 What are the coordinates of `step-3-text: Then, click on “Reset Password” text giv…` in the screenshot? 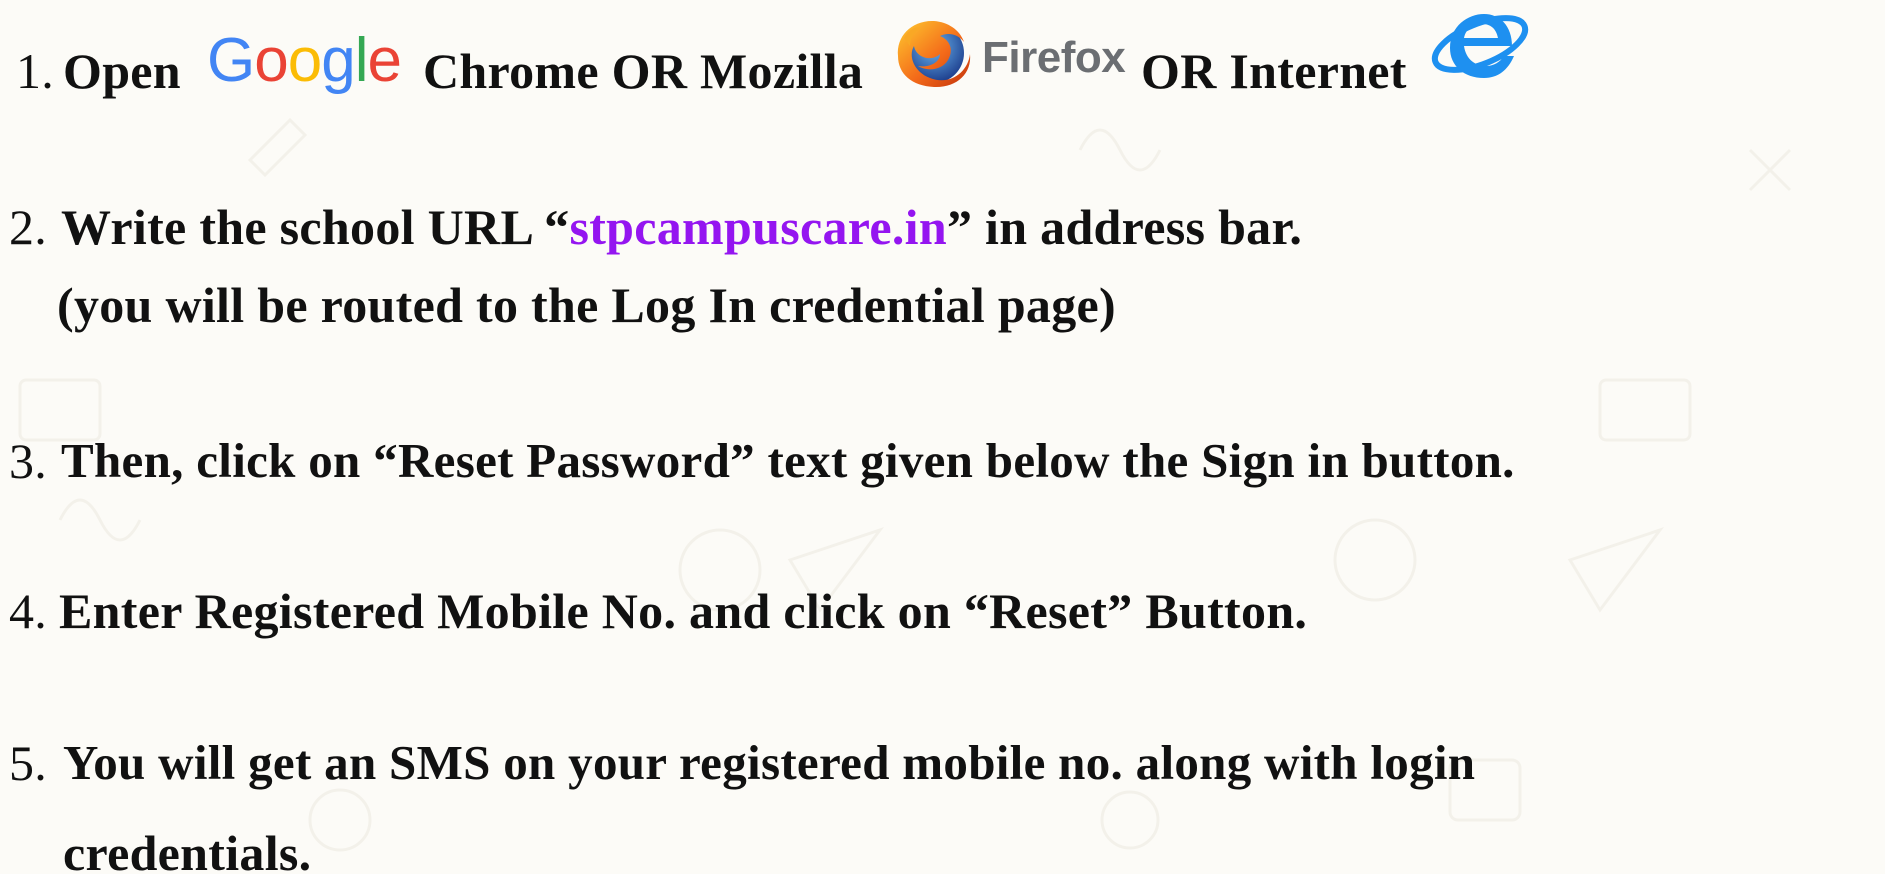 It's located at (788, 460).